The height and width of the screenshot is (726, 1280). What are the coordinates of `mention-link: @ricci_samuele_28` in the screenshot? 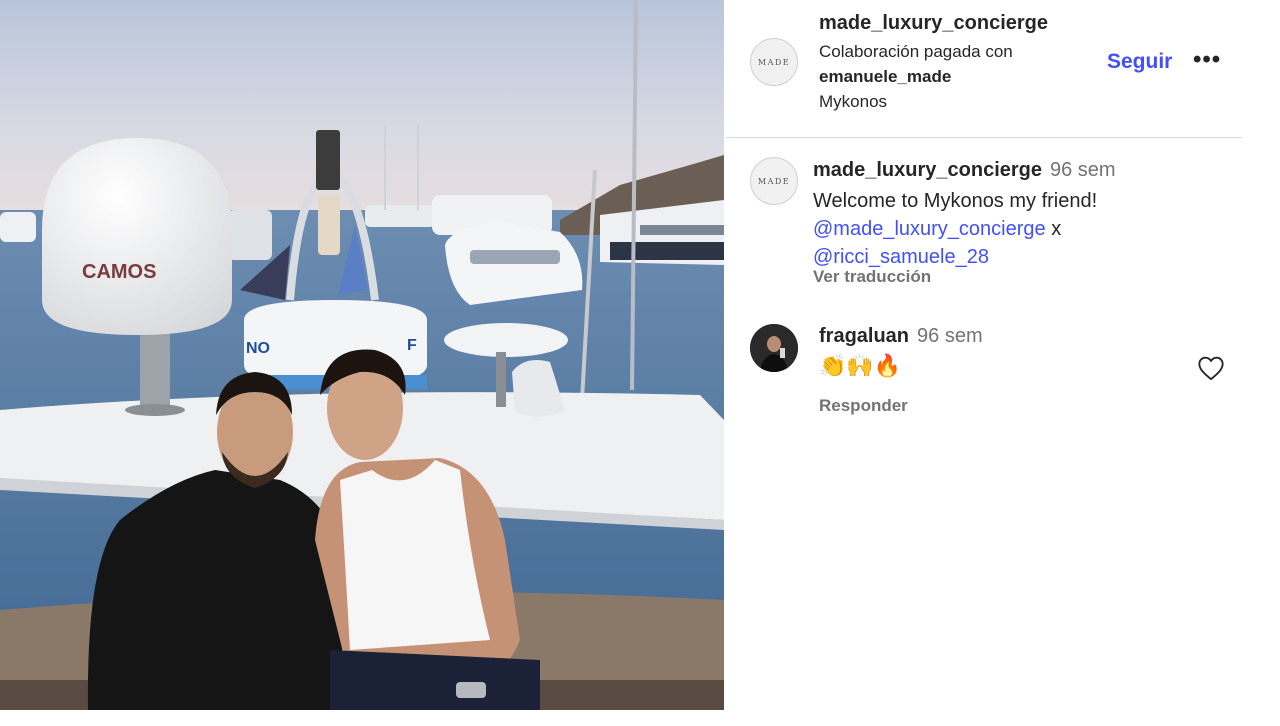 It's located at (901, 257).